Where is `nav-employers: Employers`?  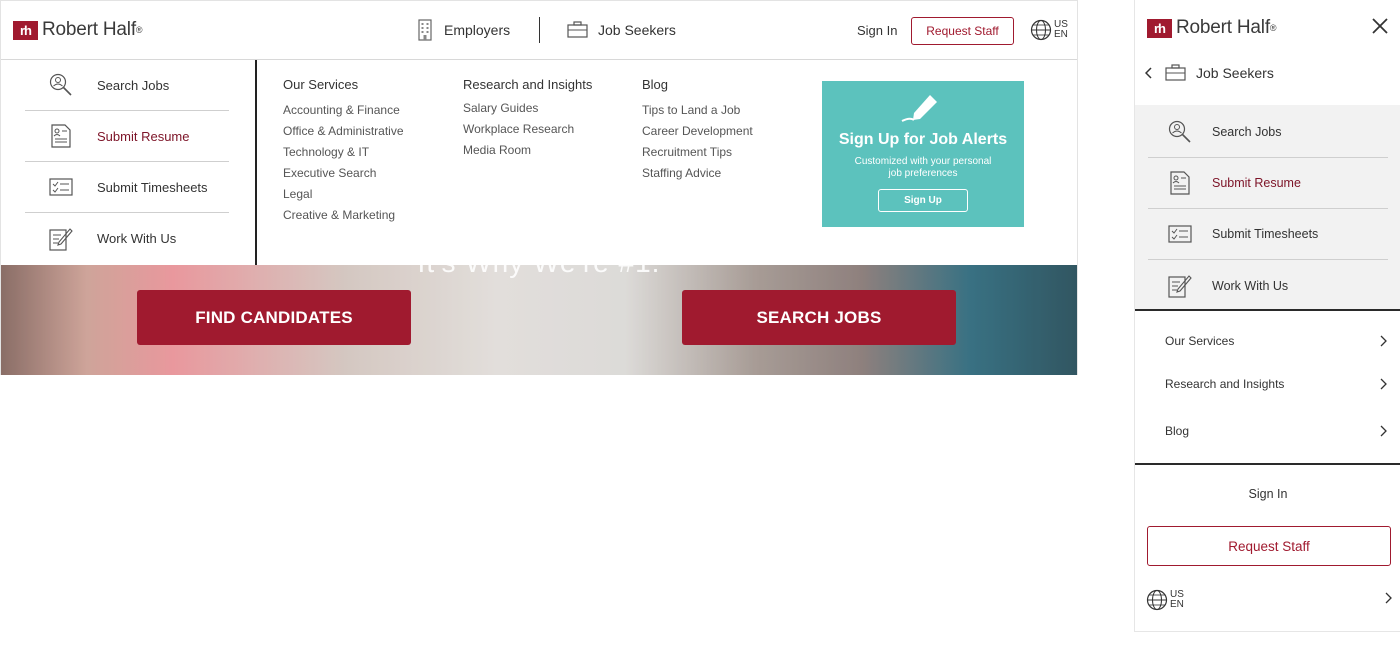 nav-employers: Employers is located at coordinates (464, 30).